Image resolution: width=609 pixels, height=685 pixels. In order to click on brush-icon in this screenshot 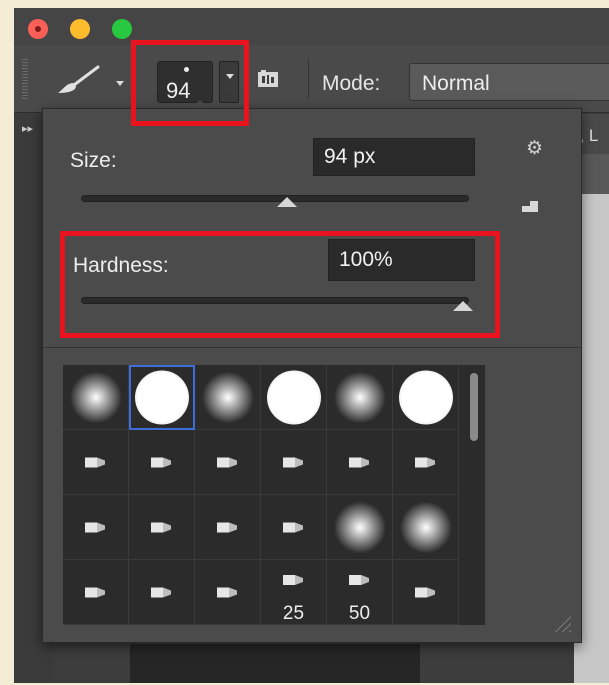, I will do `click(78, 80)`.